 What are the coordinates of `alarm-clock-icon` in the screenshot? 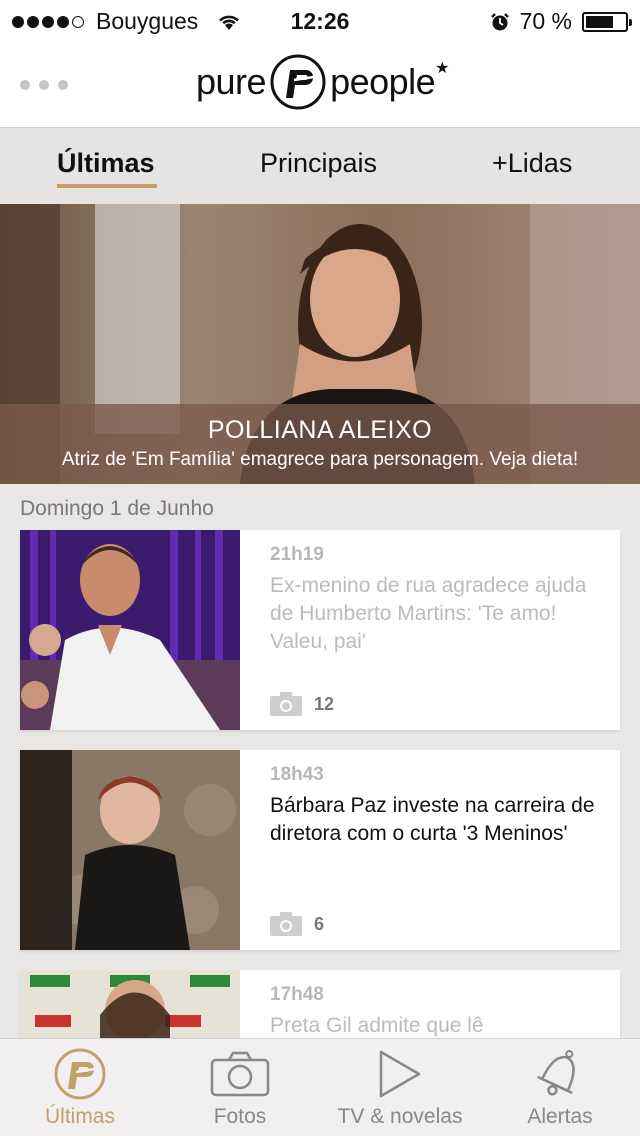 It's located at (499, 21).